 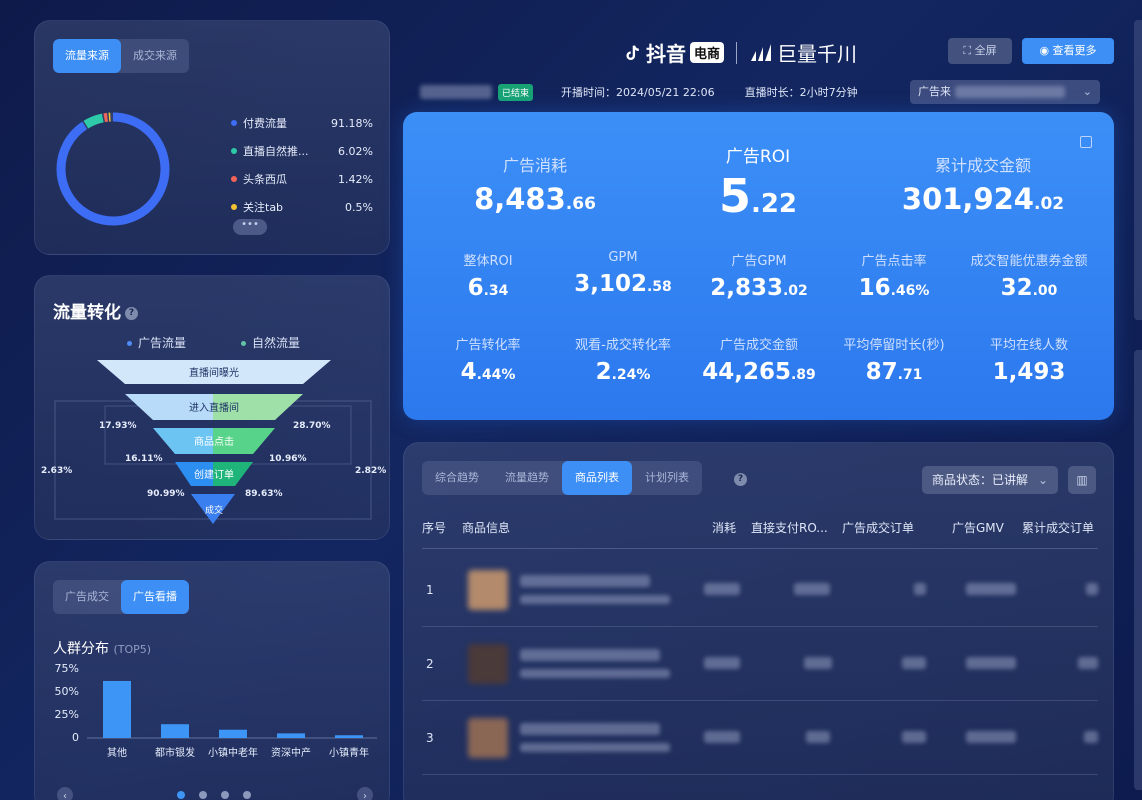 I want to click on x-tick-label: 小镇中老年, so click(x=233, y=752).